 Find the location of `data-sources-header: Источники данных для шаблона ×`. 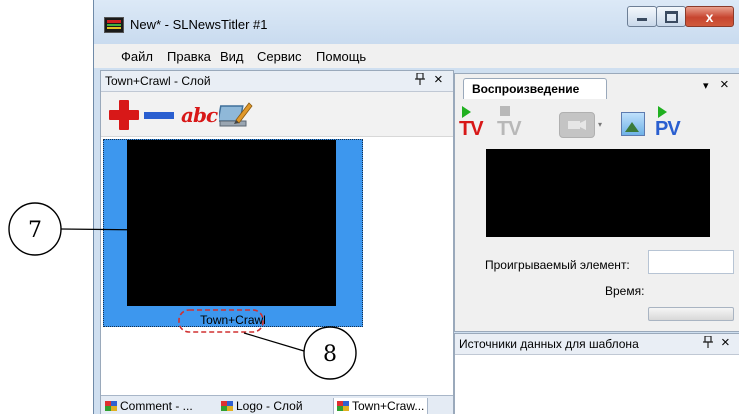

data-sources-header: Источники данных для шаблона × is located at coordinates (597, 344).